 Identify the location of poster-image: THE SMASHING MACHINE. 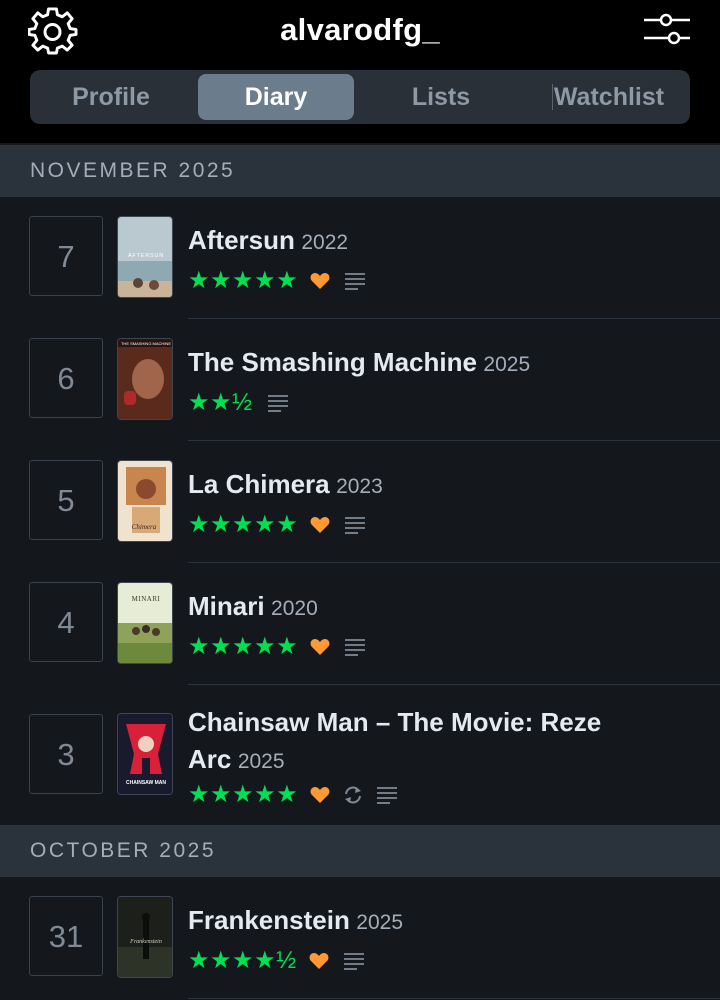
(145, 379).